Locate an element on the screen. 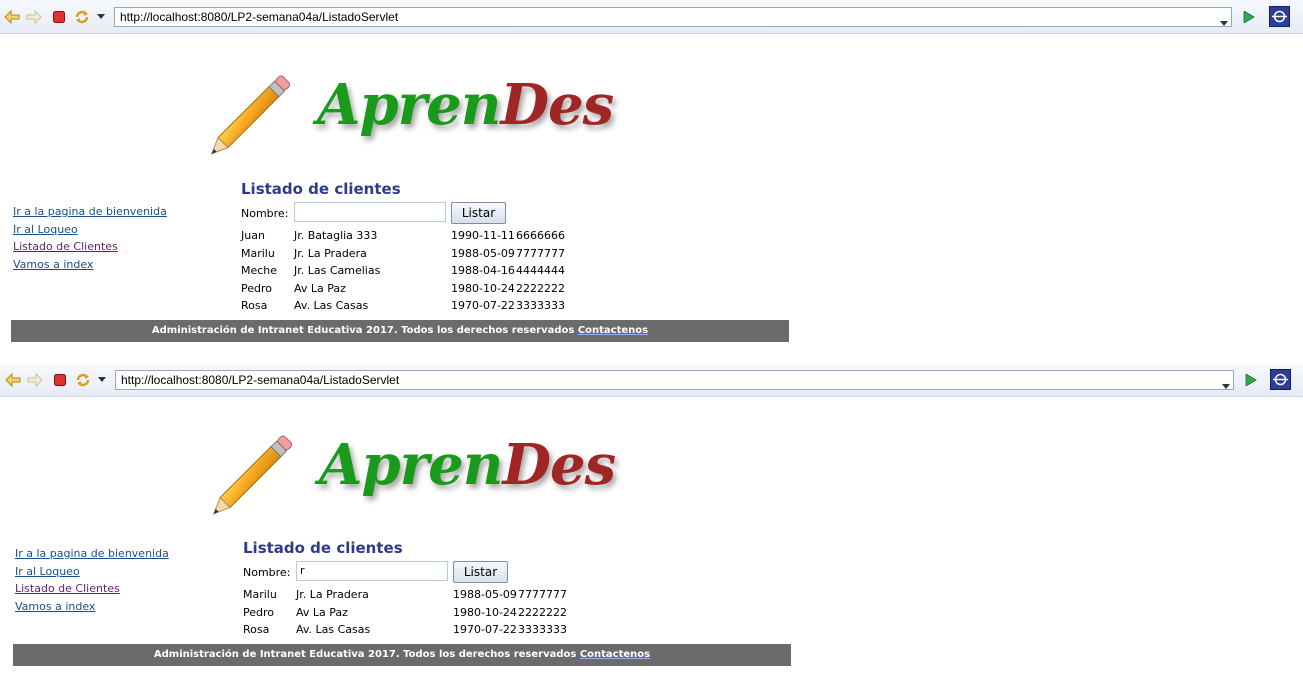 The image size is (1303, 687). client-name: Meche is located at coordinates (259, 270).